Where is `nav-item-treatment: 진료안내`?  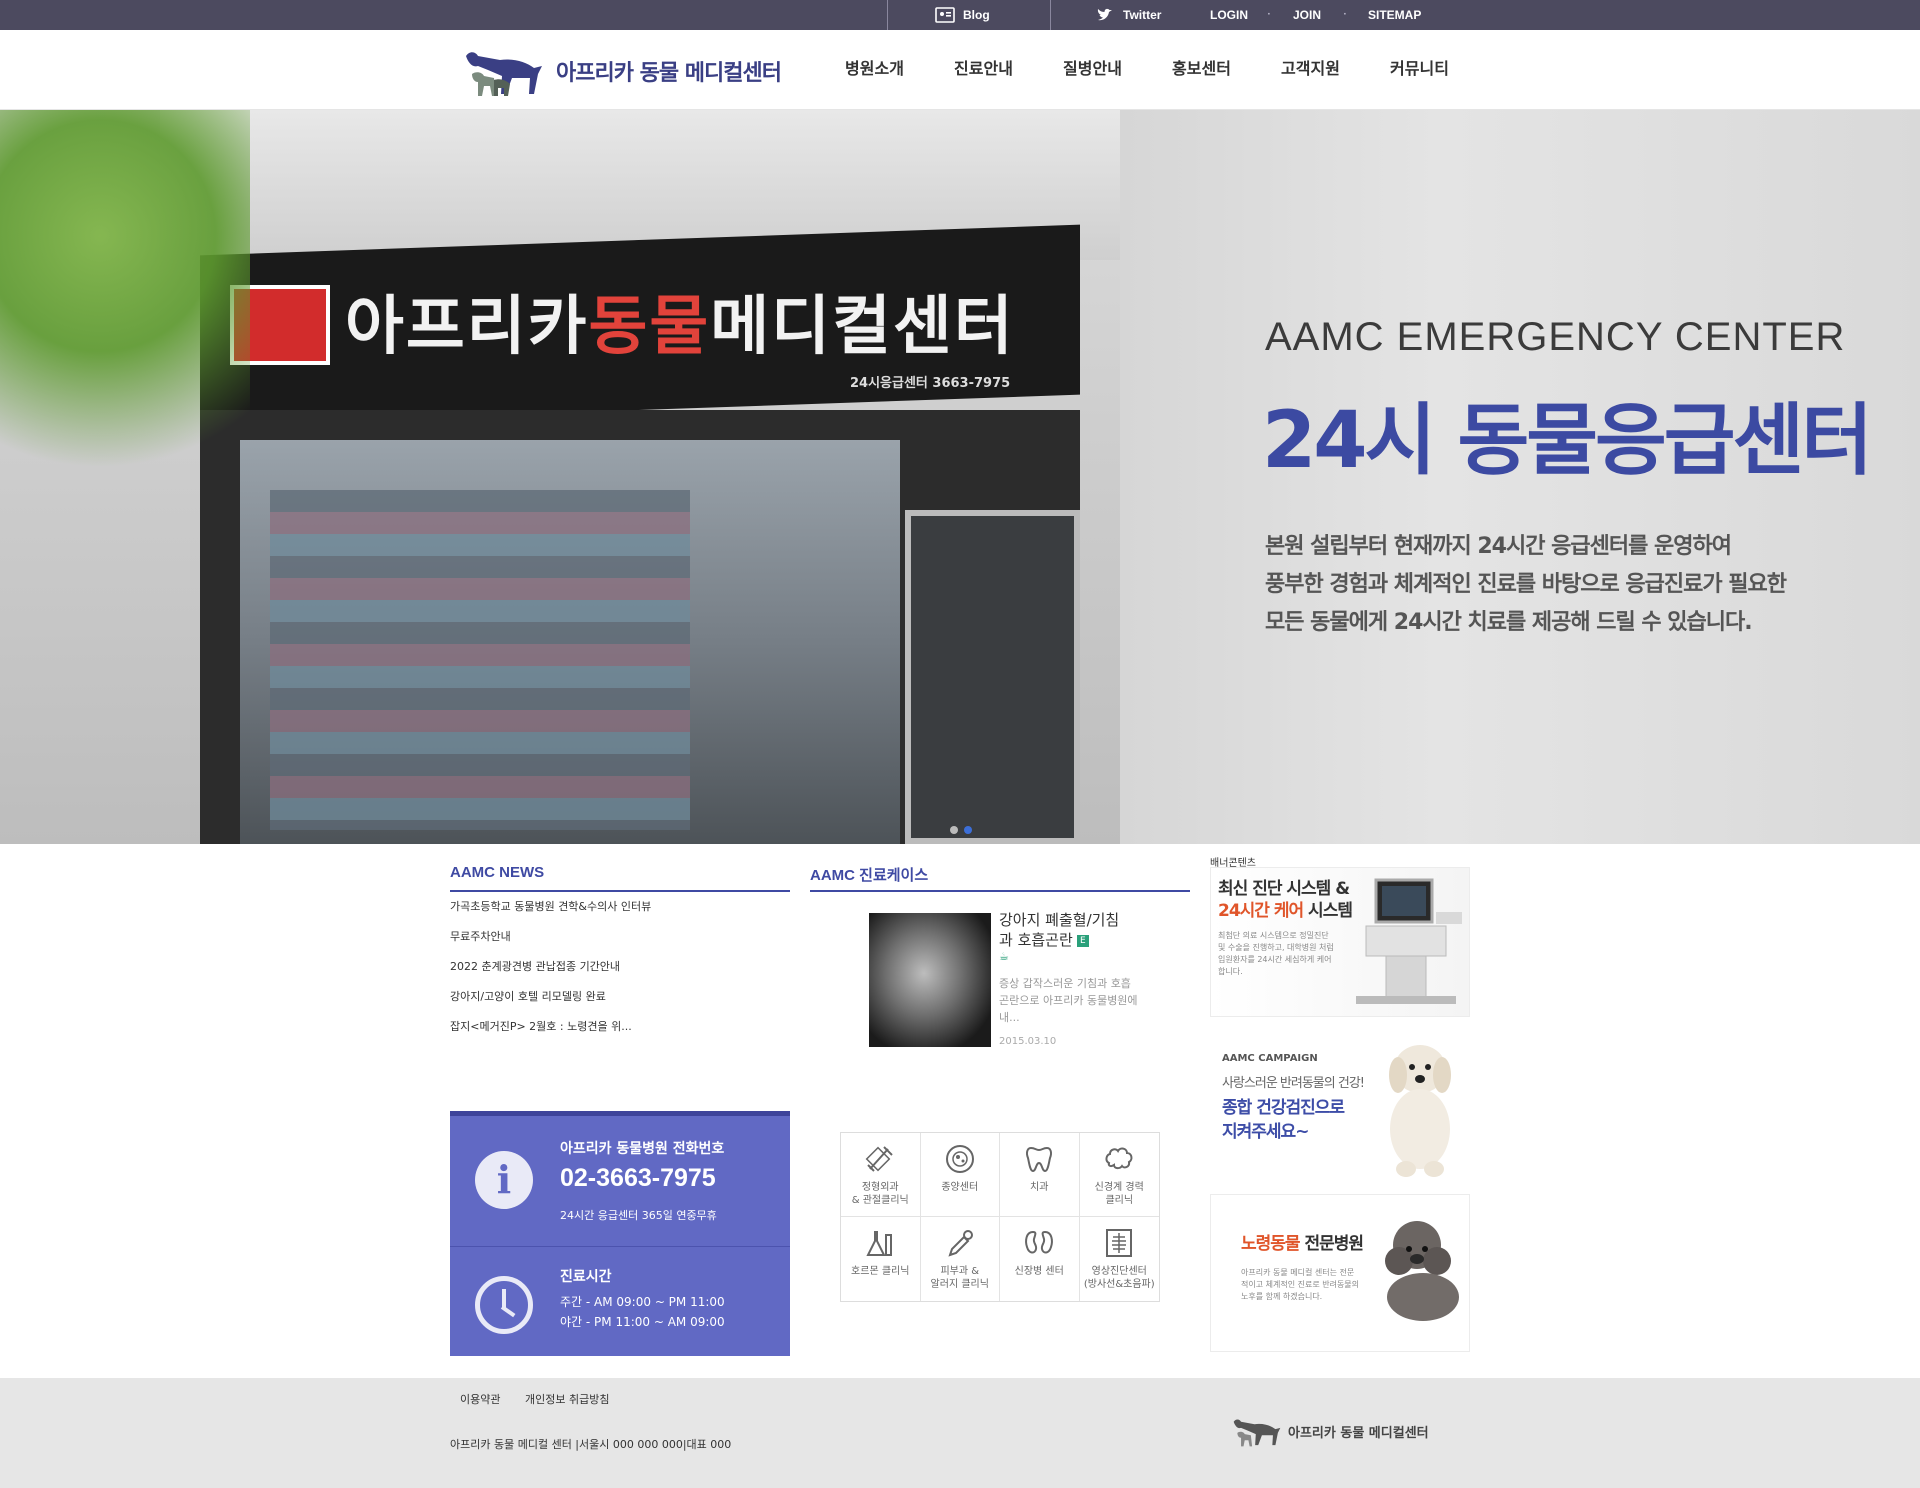
nav-item-treatment: 진료안내 is located at coordinates (983, 70).